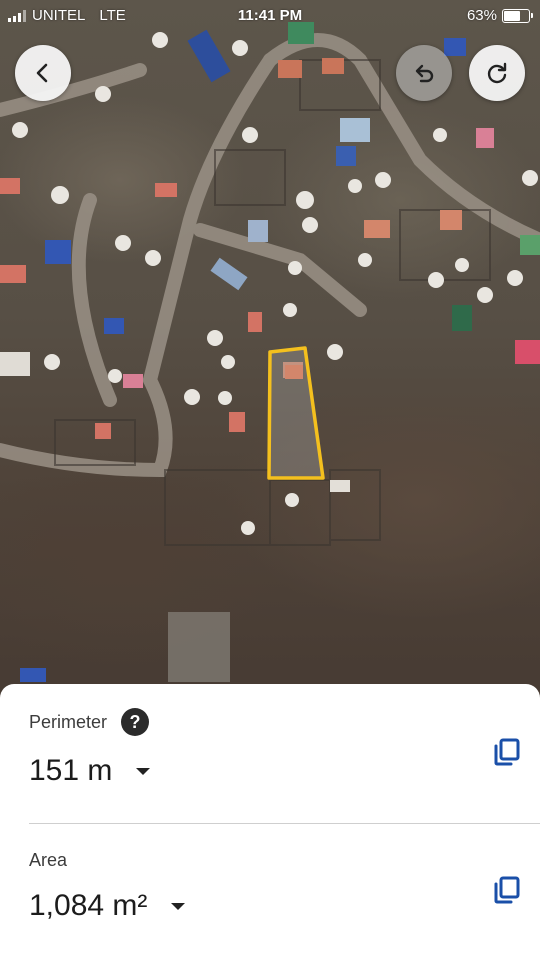 Image resolution: width=540 pixels, height=961 pixels. What do you see at coordinates (507, 890) in the screenshot?
I see `copy-area-icon` at bounding box center [507, 890].